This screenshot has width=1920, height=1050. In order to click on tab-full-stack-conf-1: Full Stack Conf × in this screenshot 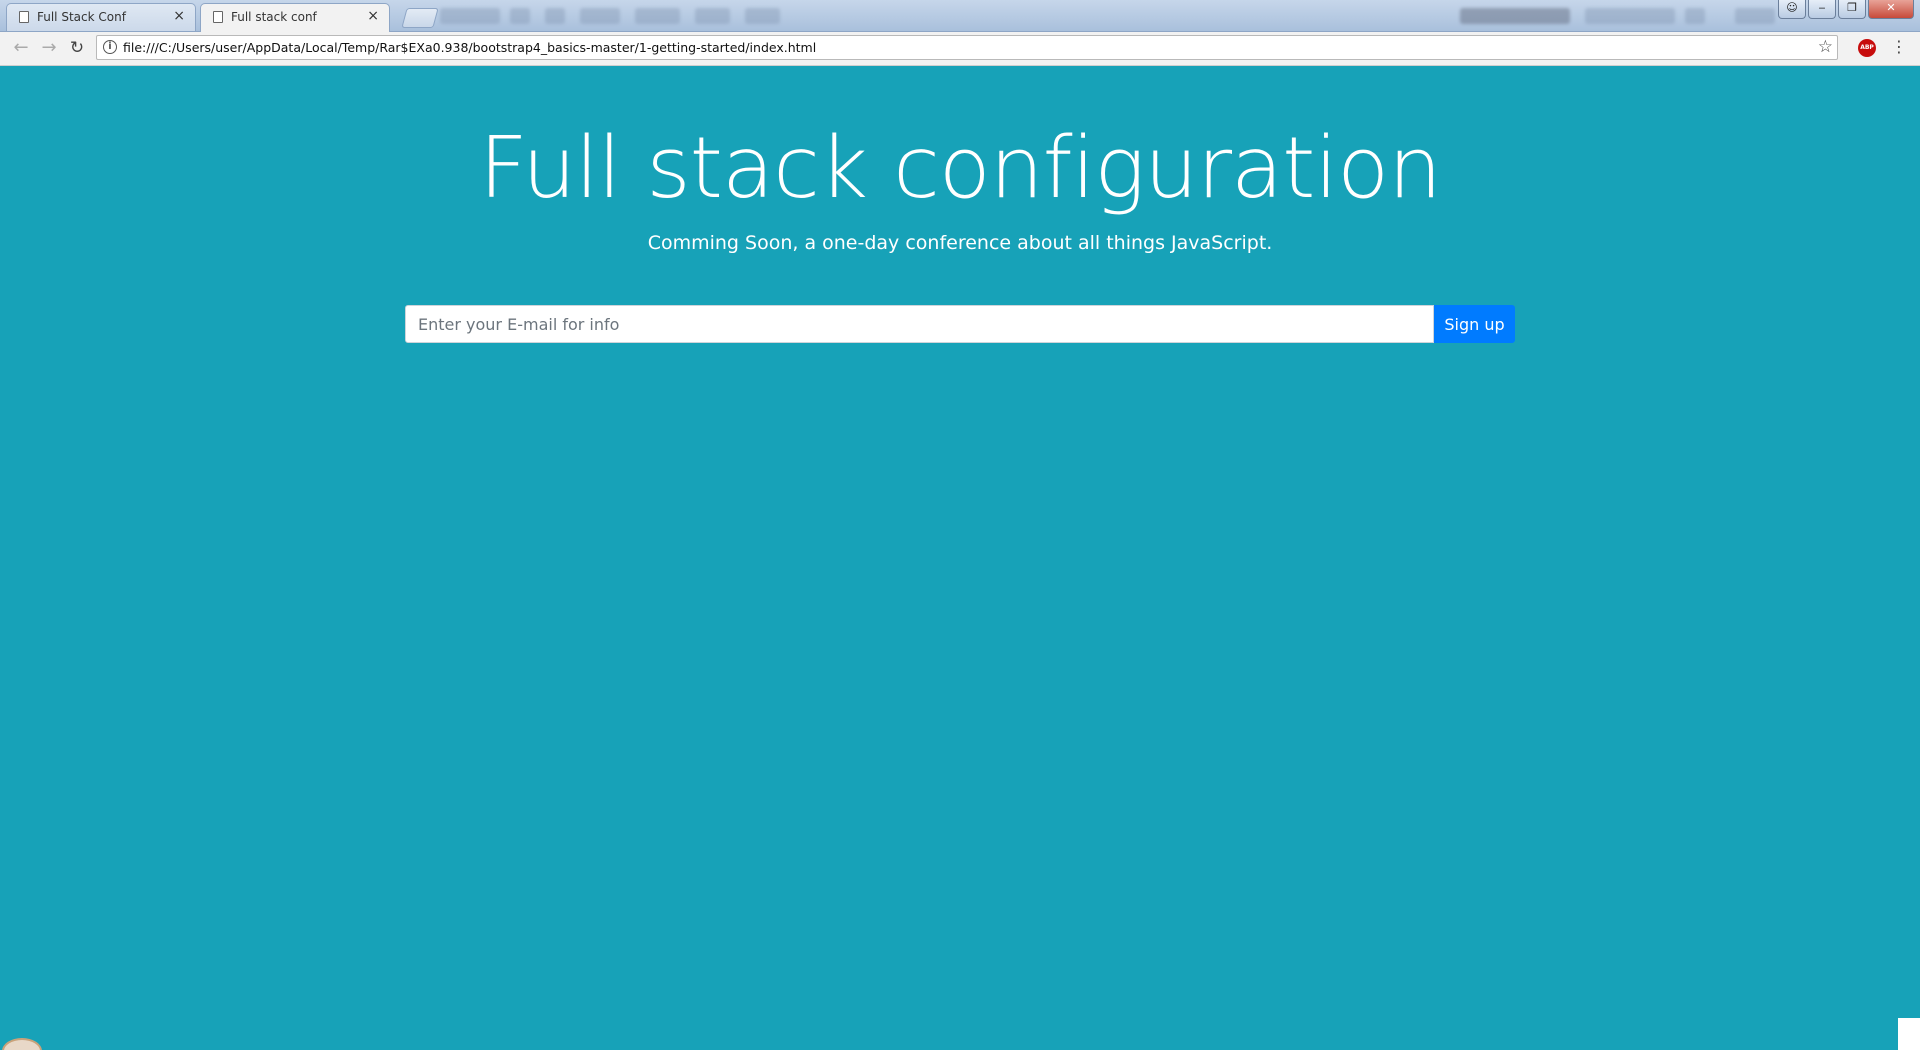, I will do `click(101, 17)`.